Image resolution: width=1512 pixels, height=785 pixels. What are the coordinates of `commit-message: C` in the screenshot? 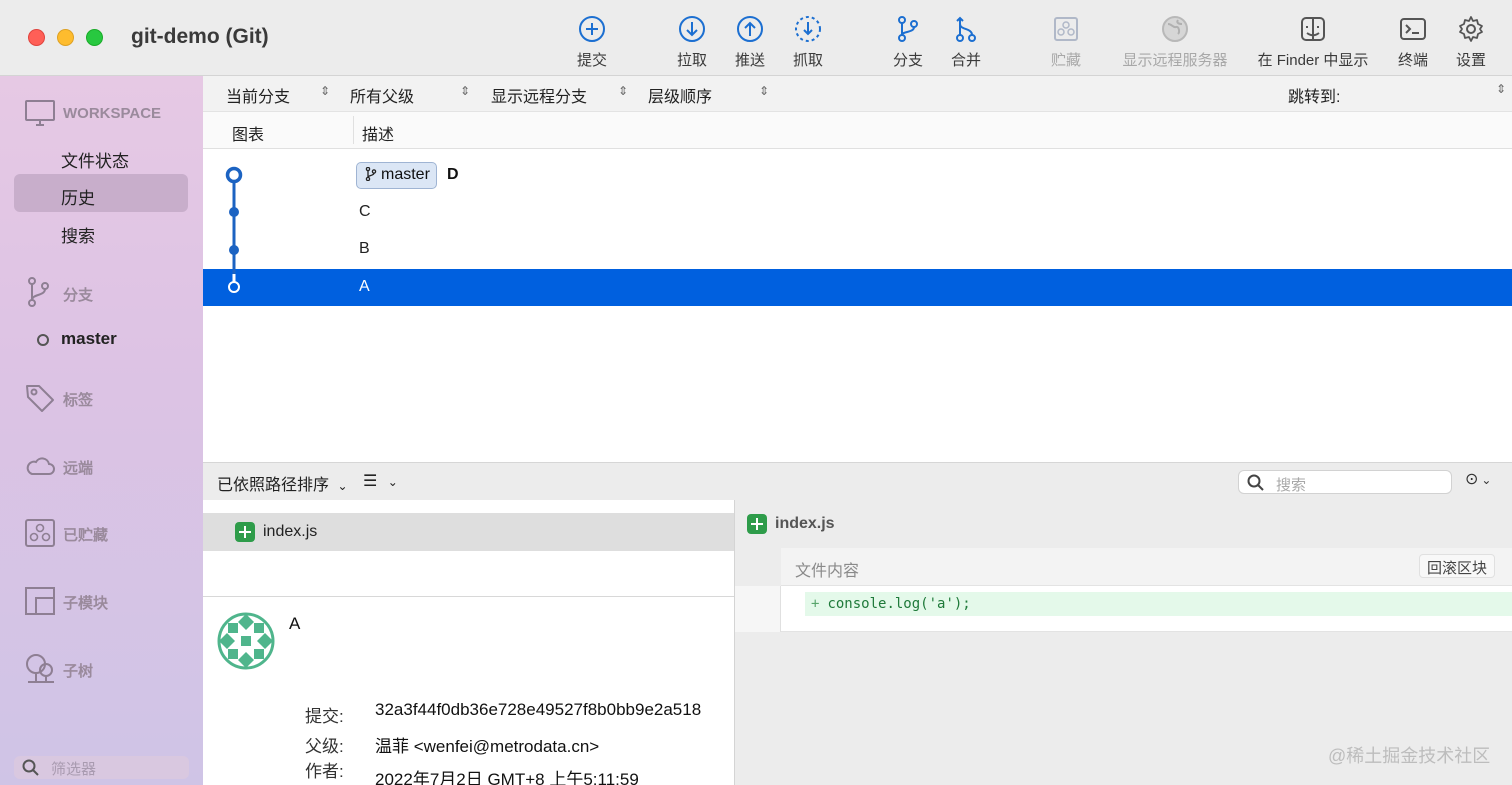 It's located at (365, 211).